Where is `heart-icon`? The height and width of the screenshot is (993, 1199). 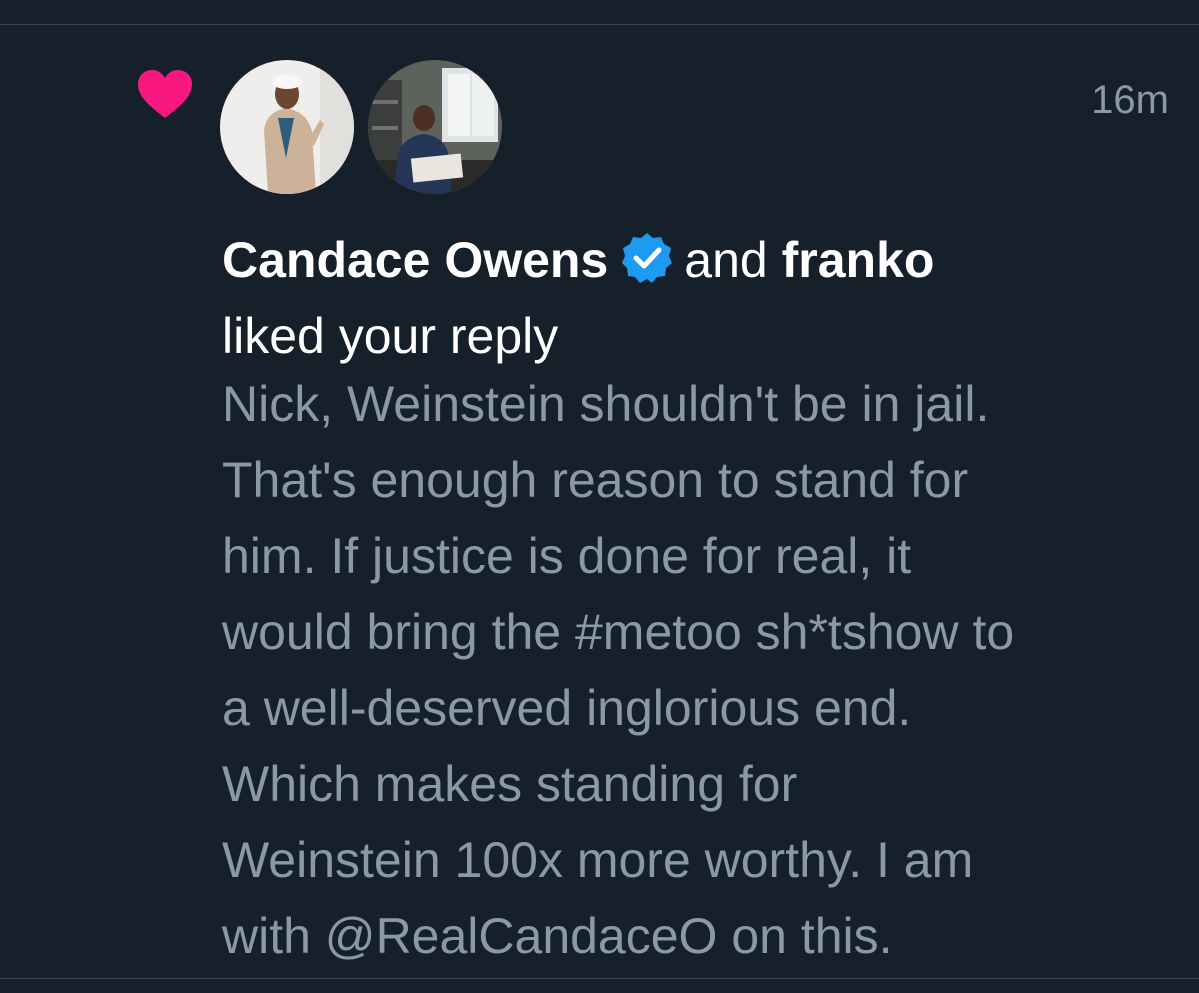 heart-icon is located at coordinates (165, 94).